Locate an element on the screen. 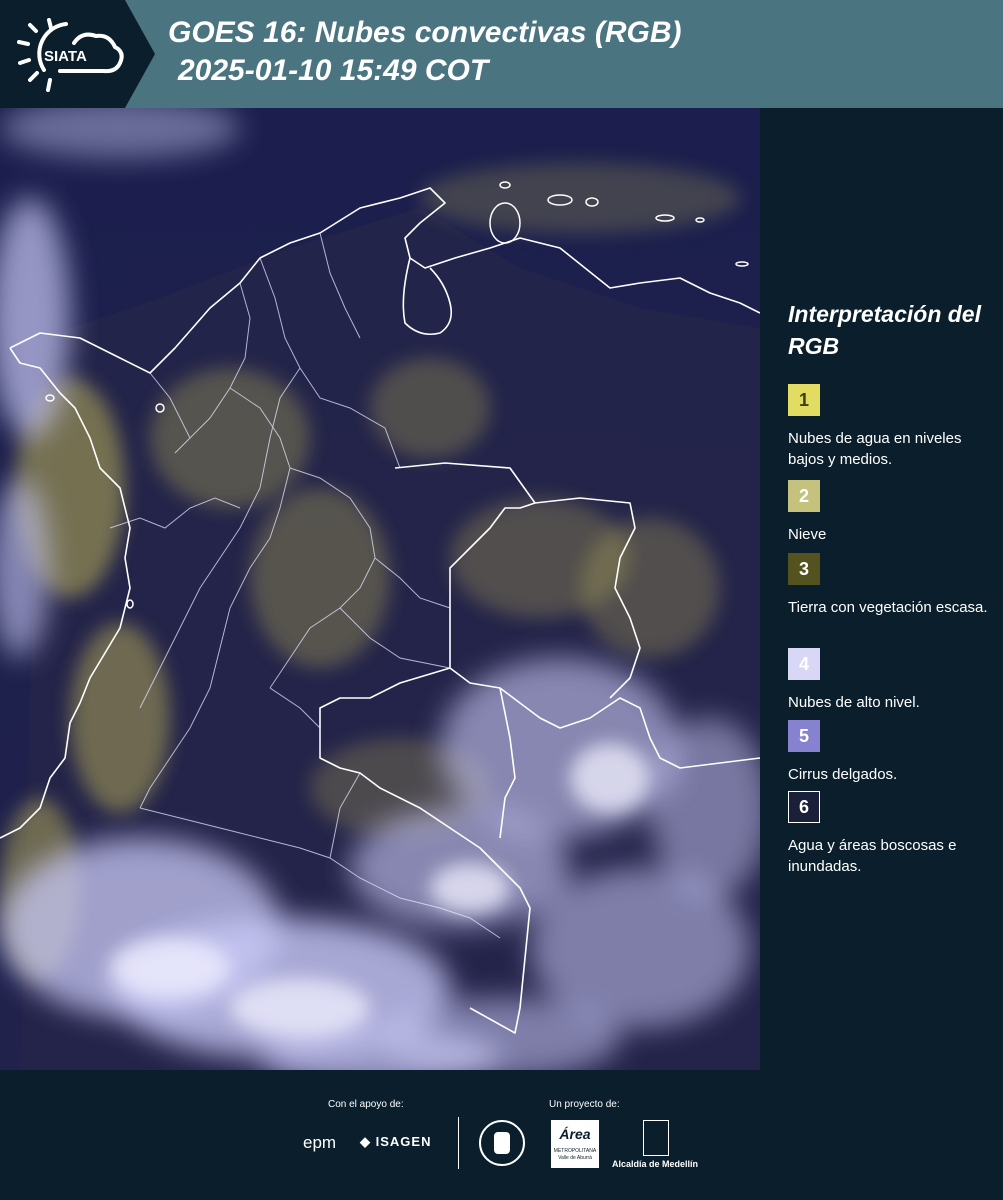 The width and height of the screenshot is (1003, 1200). area-metropolitana-logo: Área METROPOLITANA Valle de Aburrá is located at coordinates (575, 1144).